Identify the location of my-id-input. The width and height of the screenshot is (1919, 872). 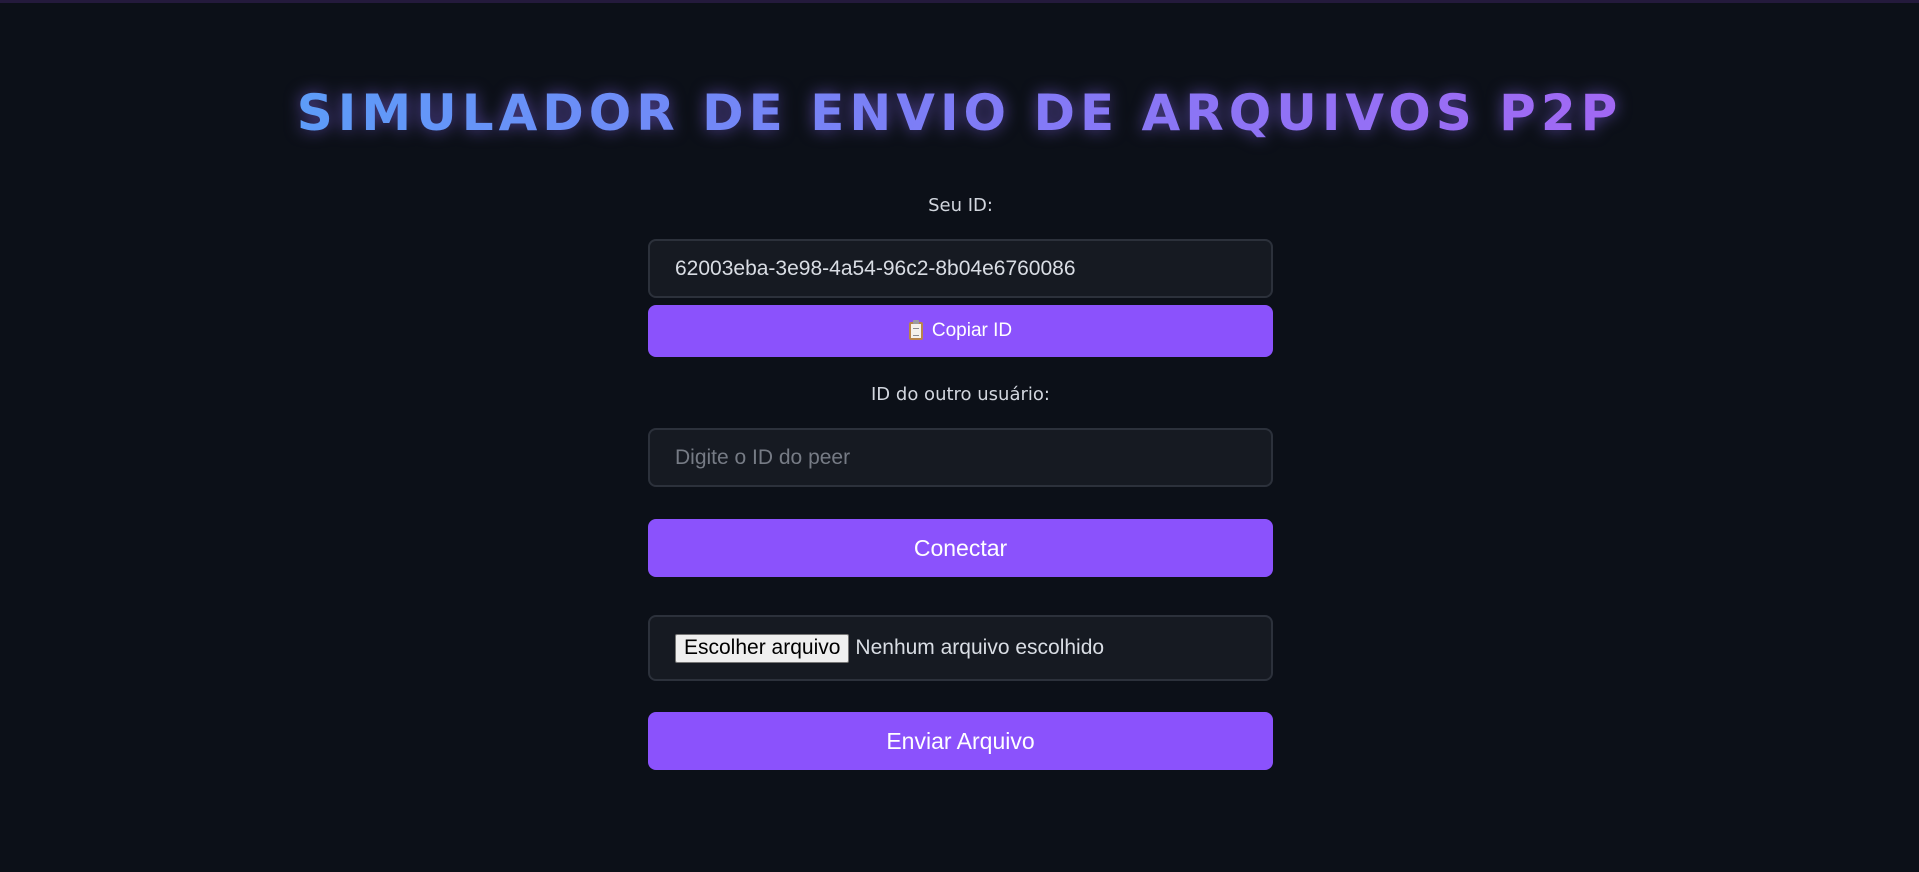
(973, 268).